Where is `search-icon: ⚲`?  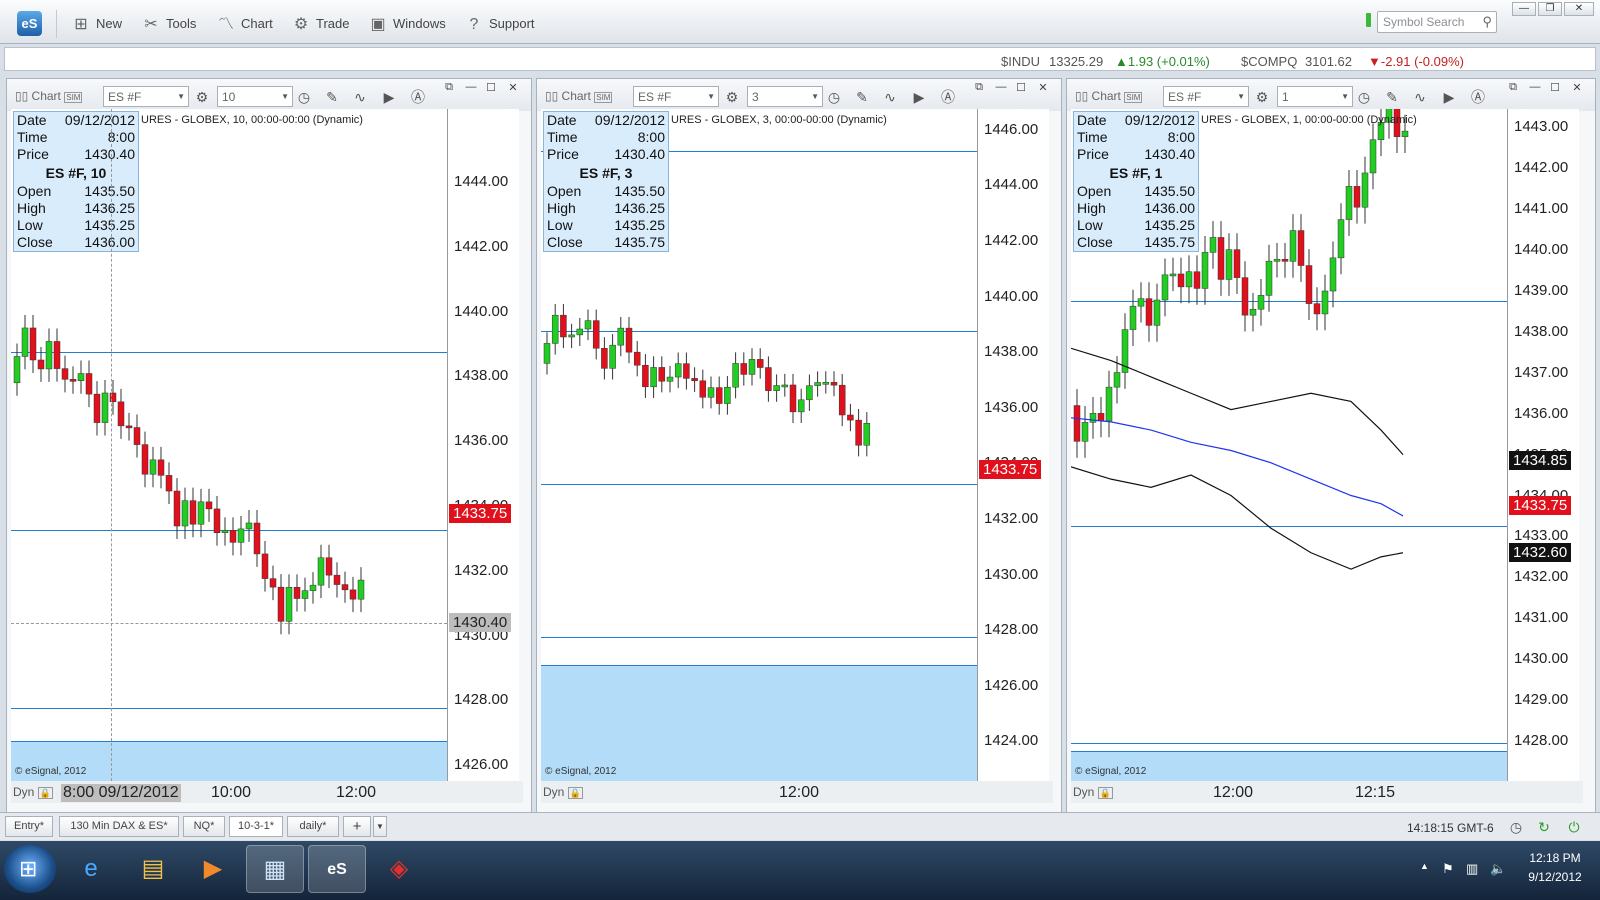 search-icon: ⚲ is located at coordinates (1487, 22).